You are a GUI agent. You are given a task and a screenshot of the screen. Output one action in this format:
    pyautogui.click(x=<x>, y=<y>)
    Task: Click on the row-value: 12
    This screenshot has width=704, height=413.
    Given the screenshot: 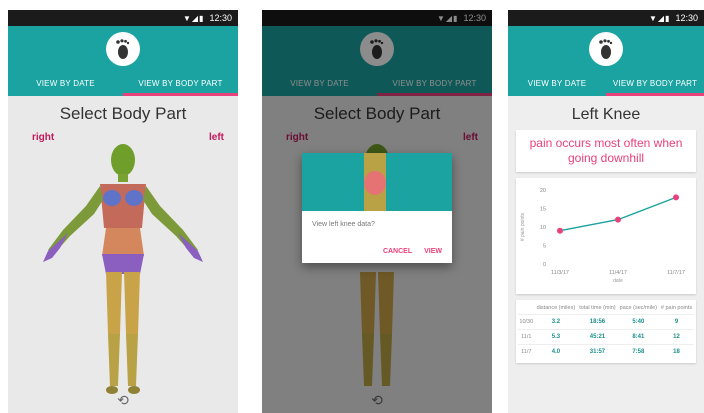 What is the action you would take?
    pyautogui.click(x=676, y=337)
    